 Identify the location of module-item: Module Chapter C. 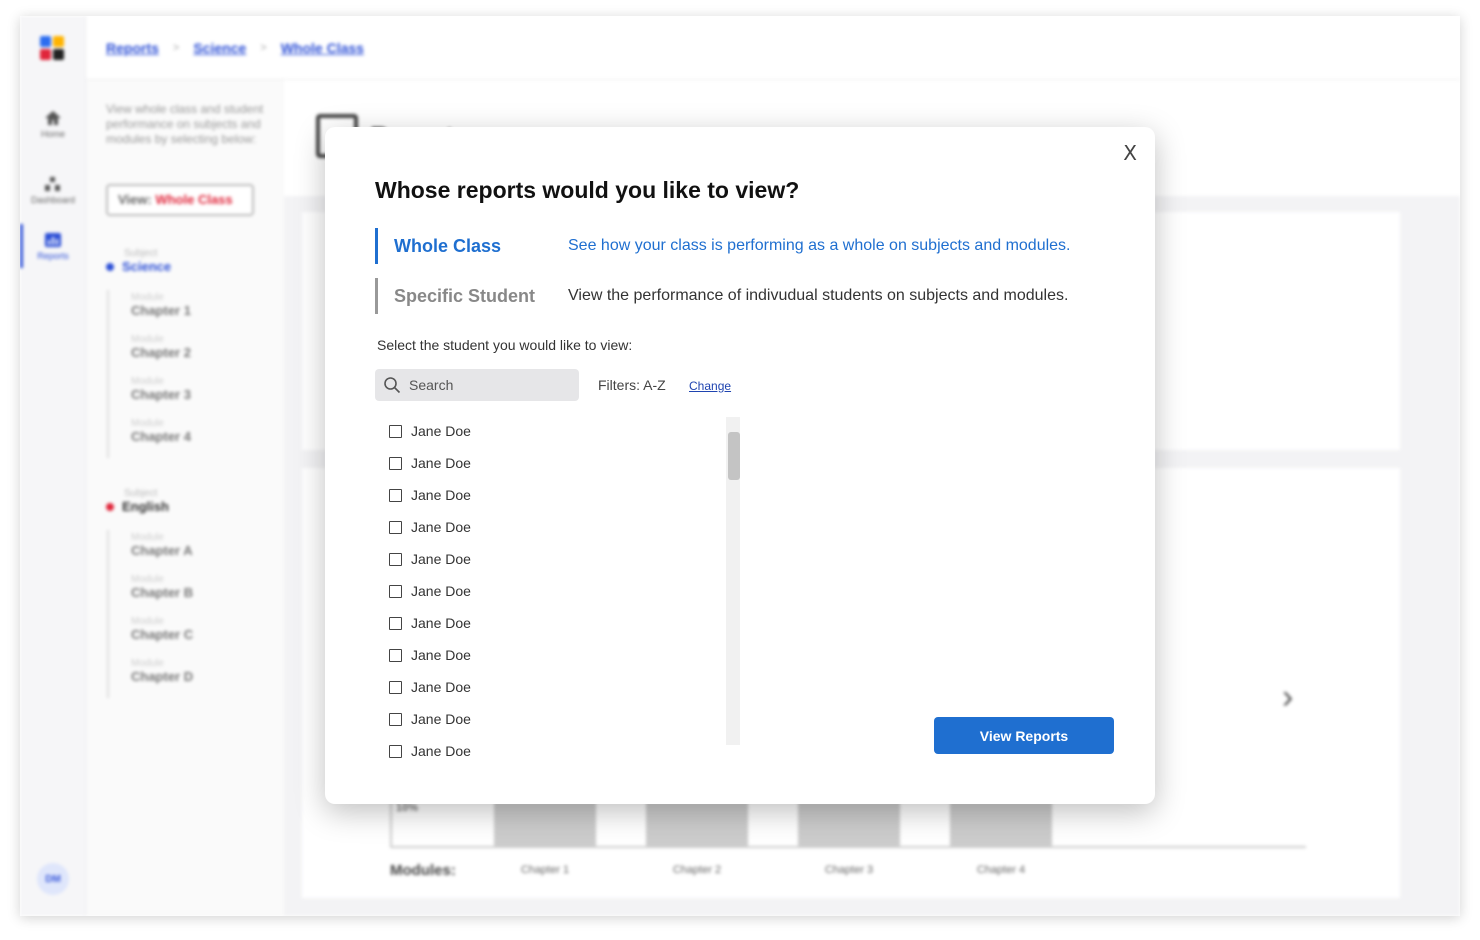
(162, 635).